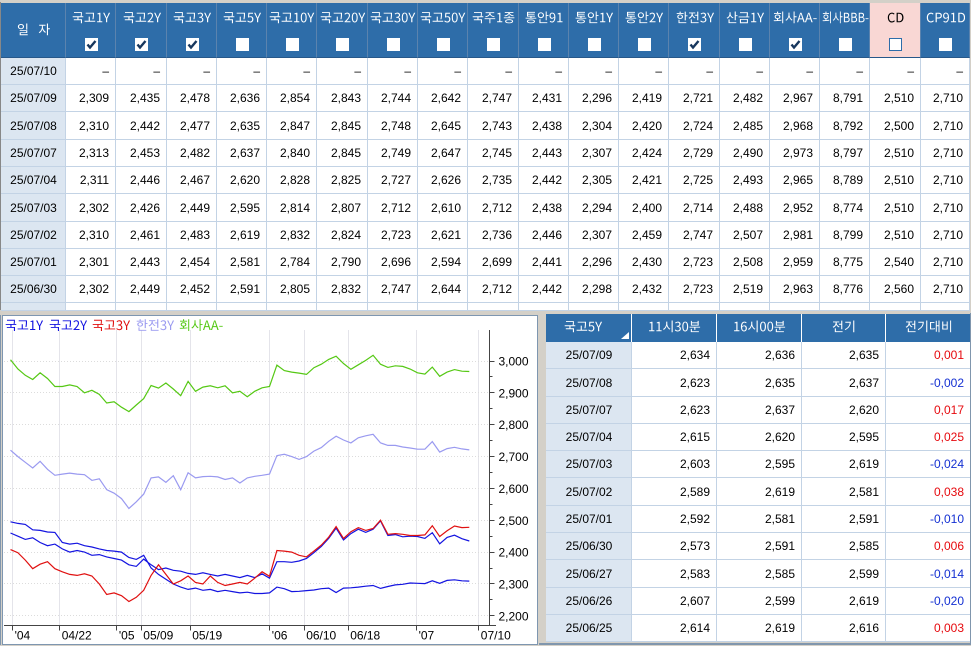  I want to click on svg-text: '05, so click(127, 636).